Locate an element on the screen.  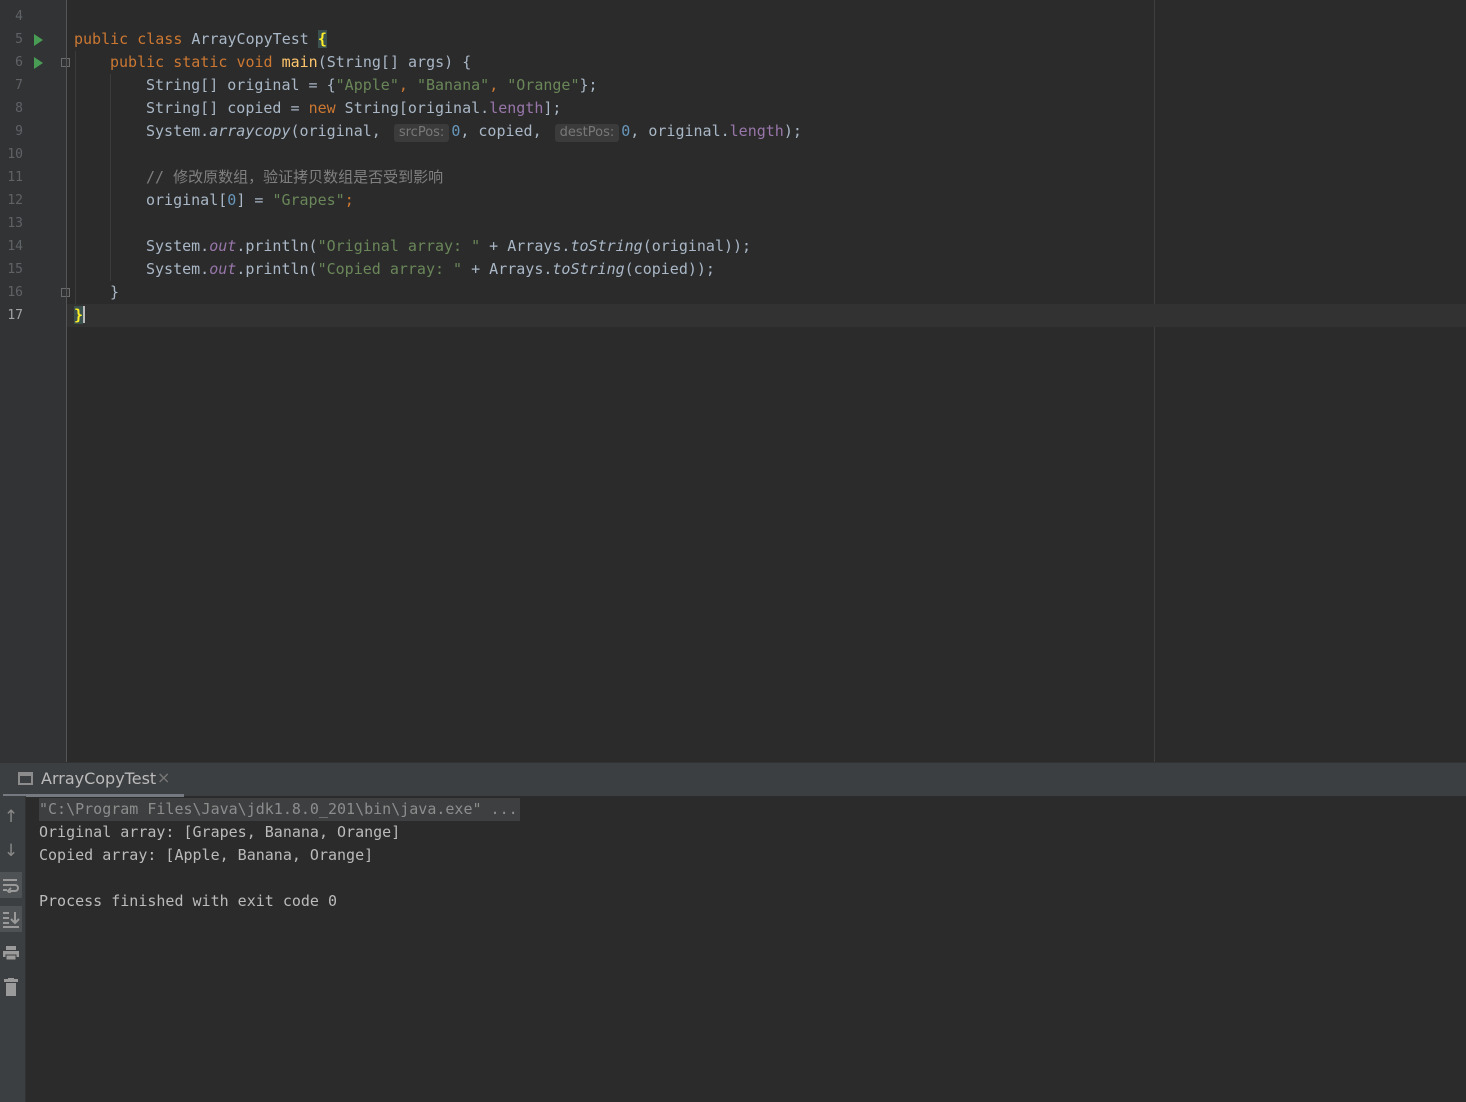
code-text: String[] original = { is located at coordinates (241, 85).